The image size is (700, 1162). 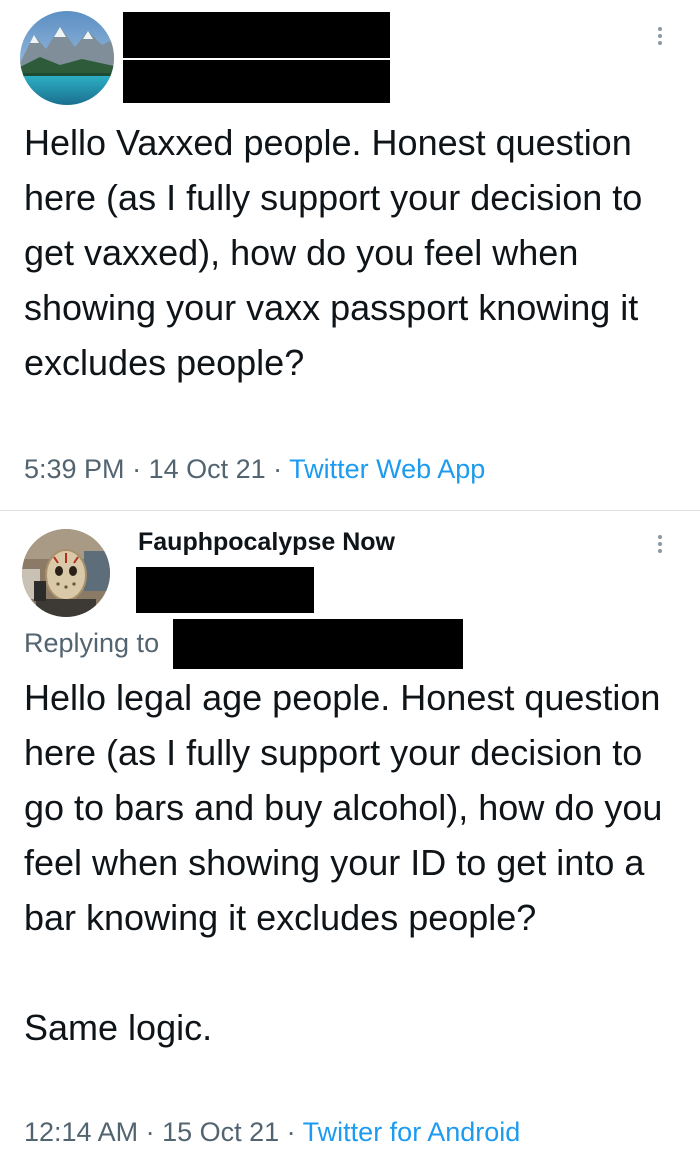 What do you see at coordinates (266, 542) in the screenshot?
I see `display-name: Fauphpocalypse Now` at bounding box center [266, 542].